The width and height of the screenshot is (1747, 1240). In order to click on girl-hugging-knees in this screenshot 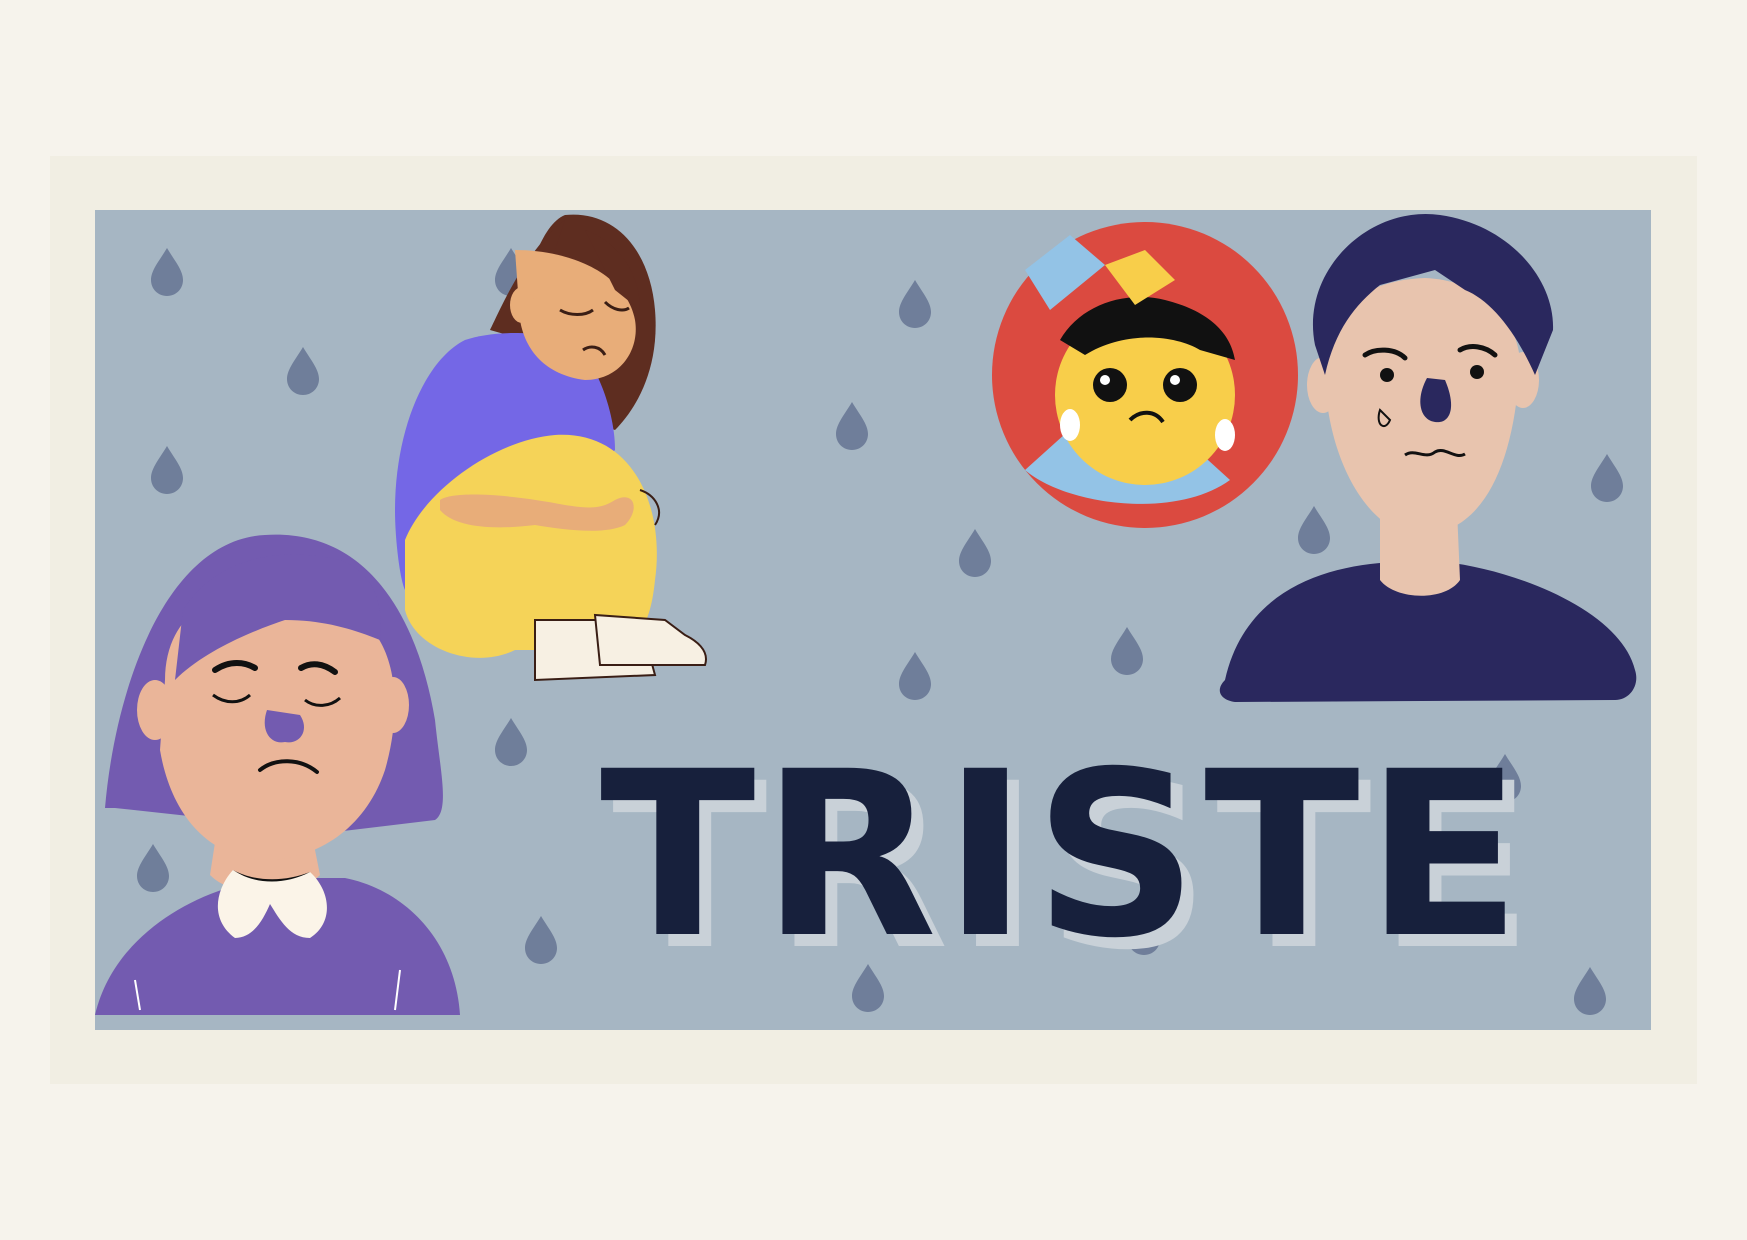, I will do `click(551, 448)`.